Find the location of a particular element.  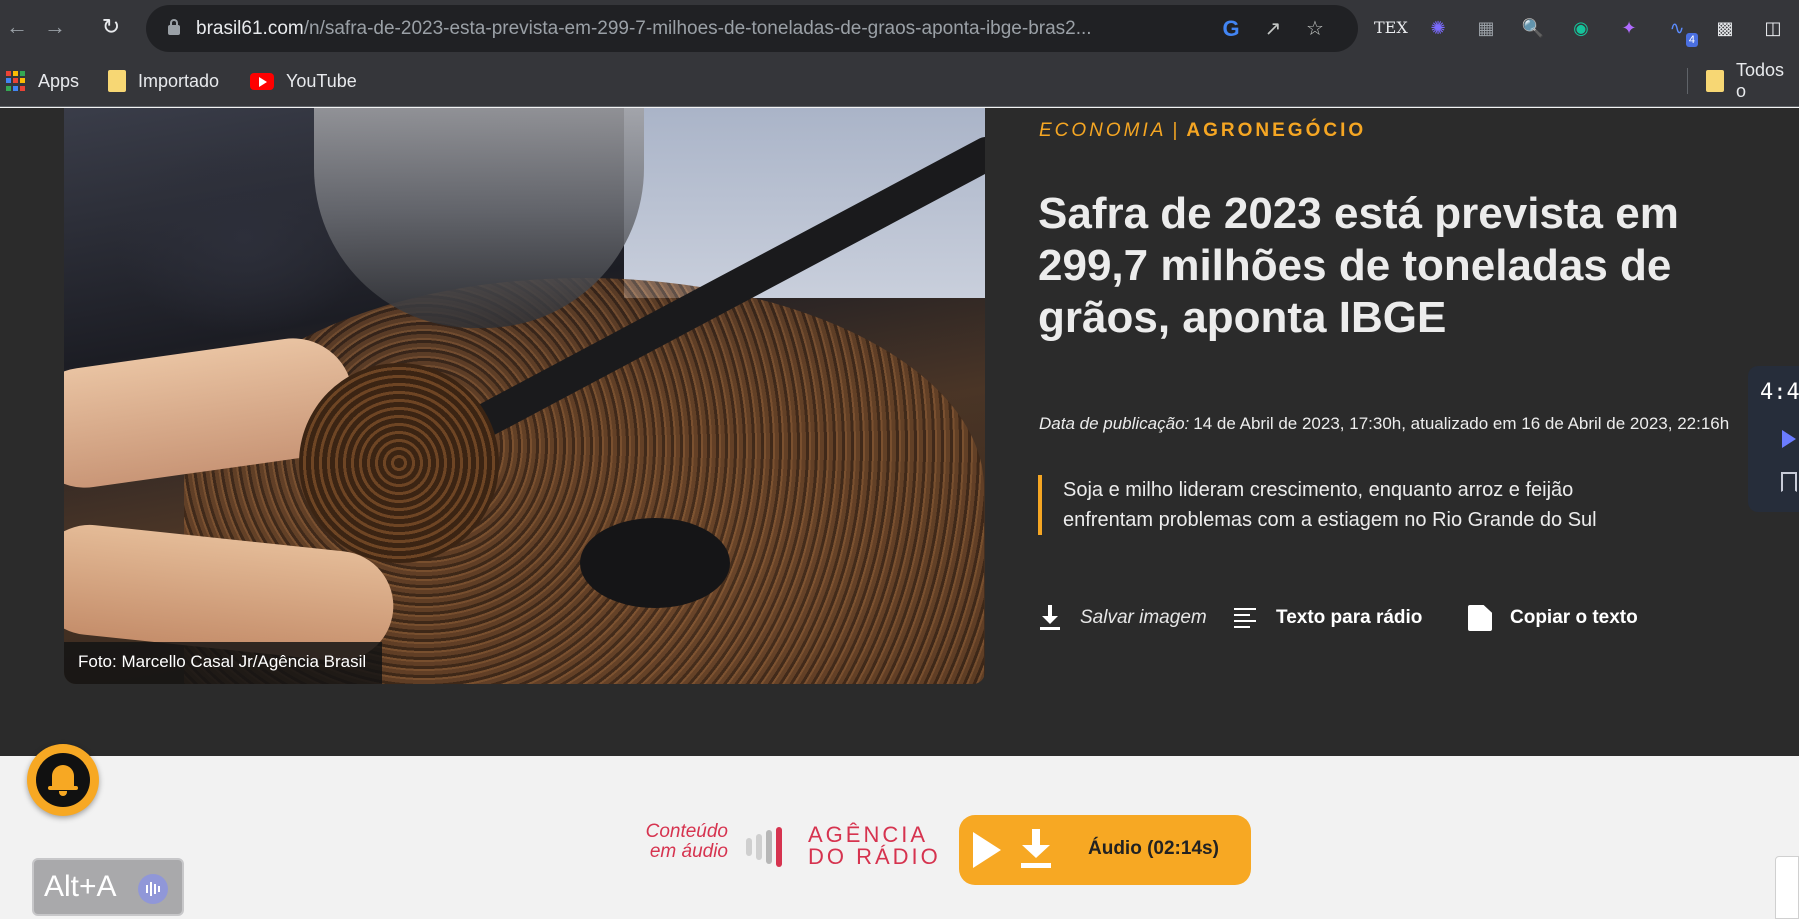

photo-bean-heap is located at coordinates (399, 463).